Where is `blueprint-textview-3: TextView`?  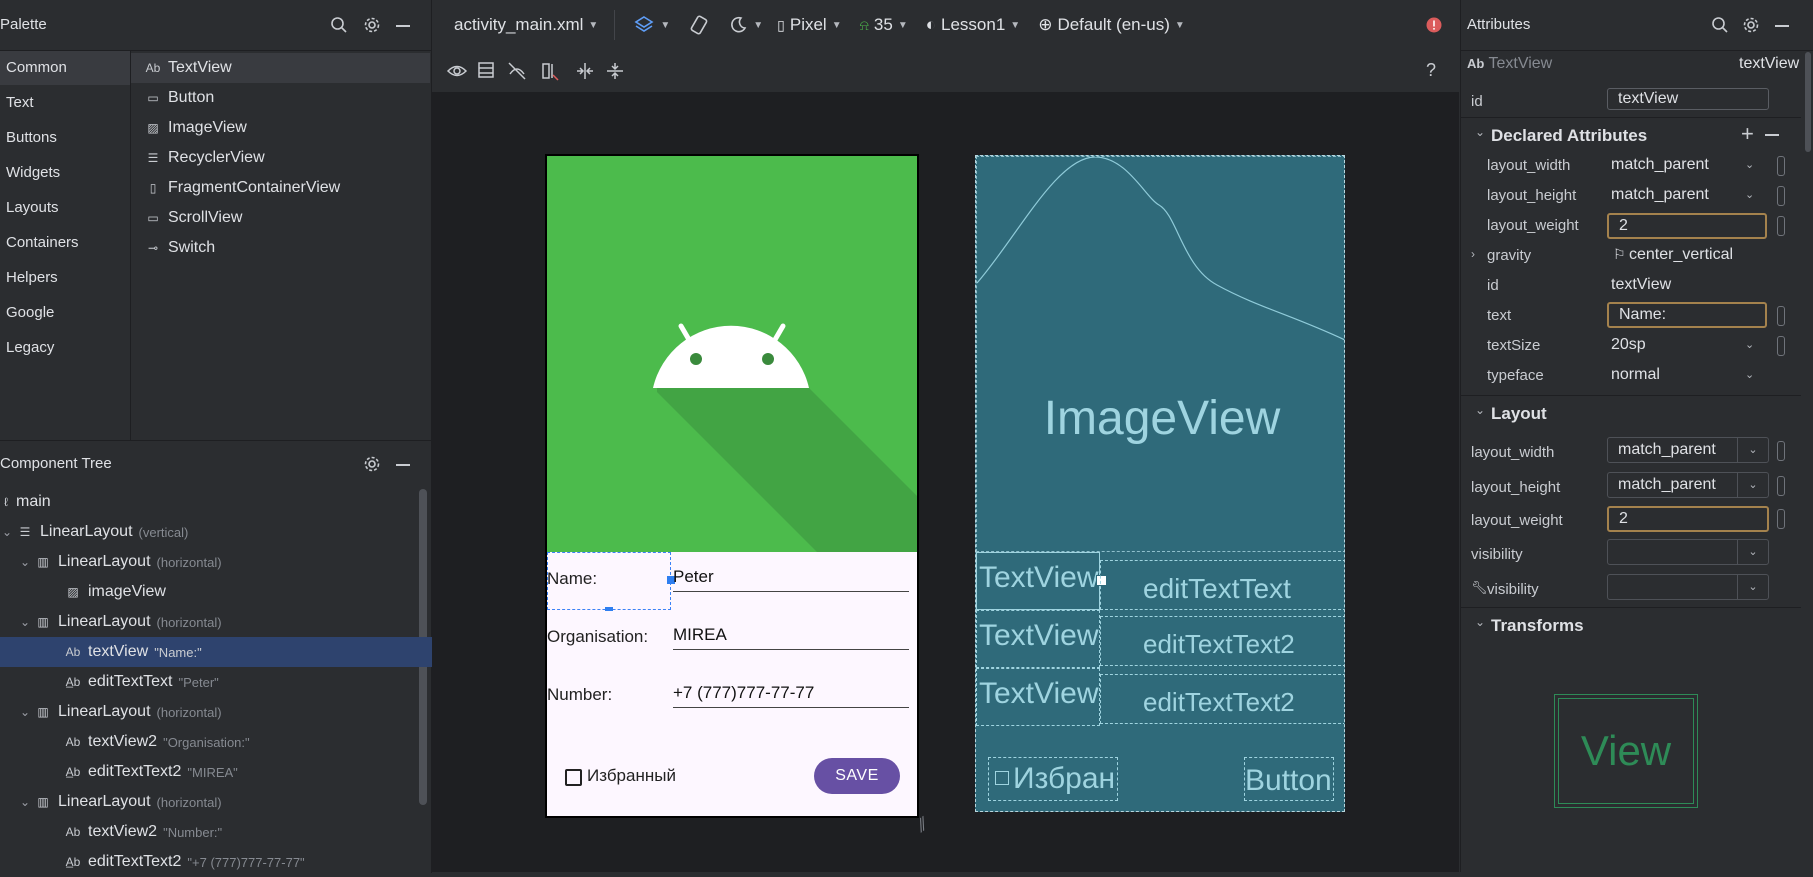 blueprint-textview-3: TextView is located at coordinates (1038, 697).